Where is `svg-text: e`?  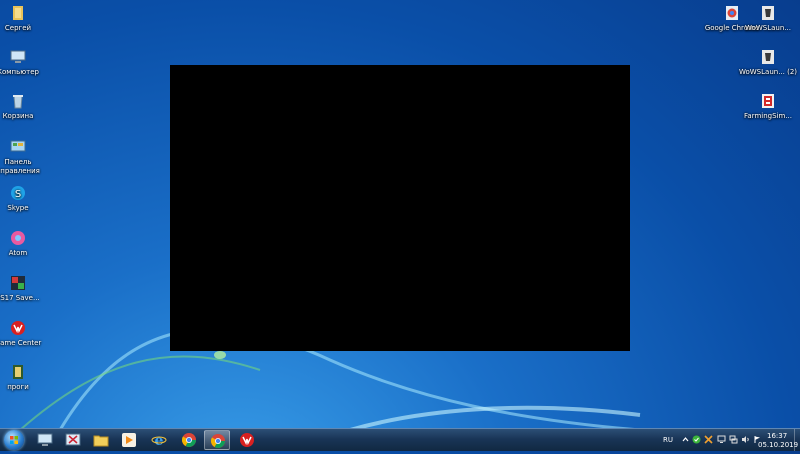 svg-text: e is located at coordinates (159, 440).